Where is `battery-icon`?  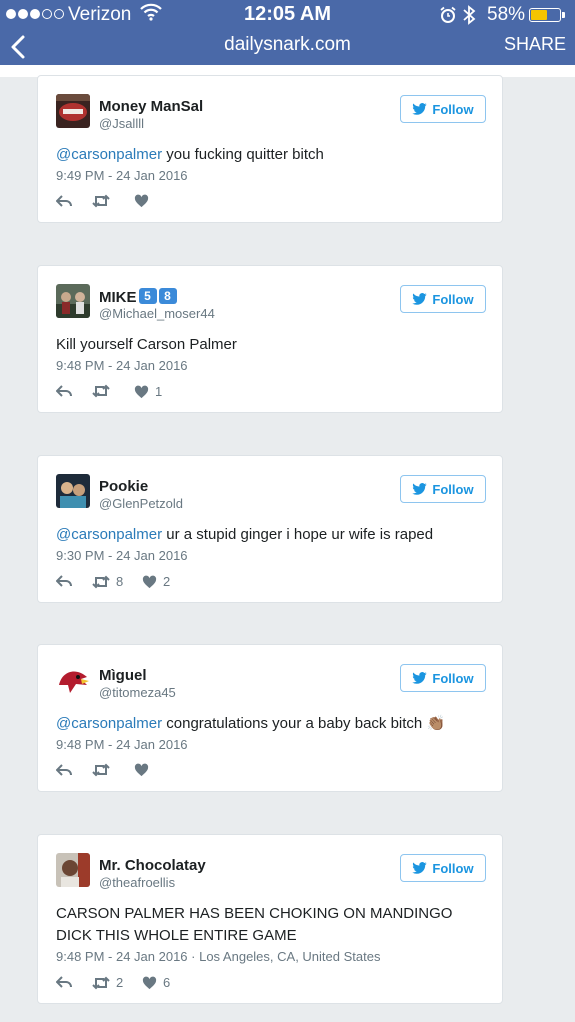 battery-icon is located at coordinates (545, 15).